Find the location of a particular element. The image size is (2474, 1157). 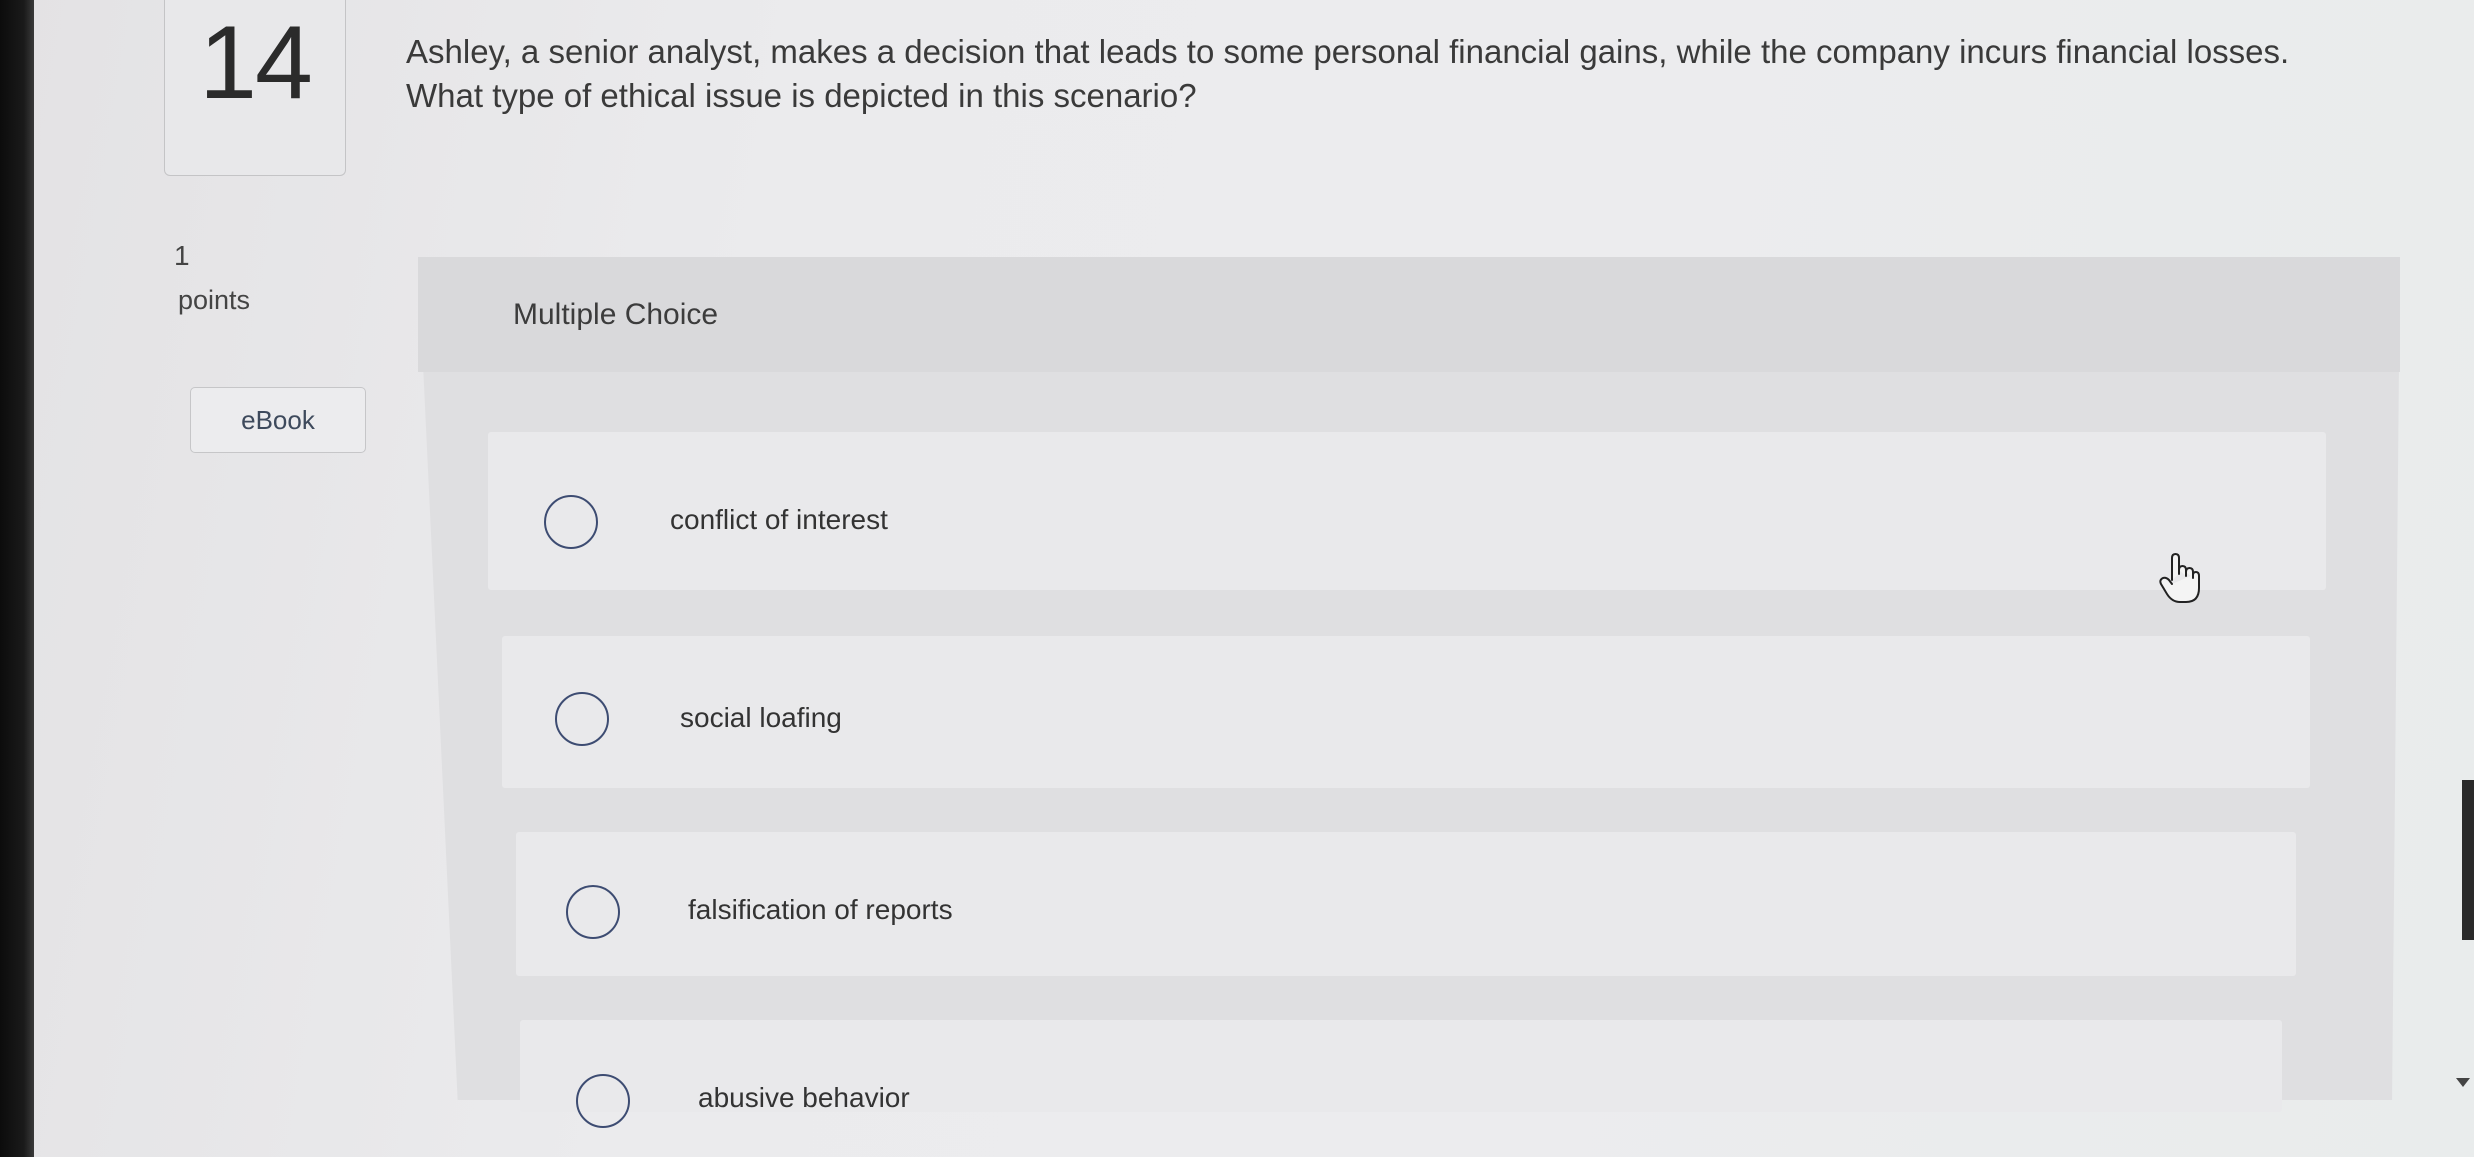

scrollbar-thumb is located at coordinates (2468, 860).